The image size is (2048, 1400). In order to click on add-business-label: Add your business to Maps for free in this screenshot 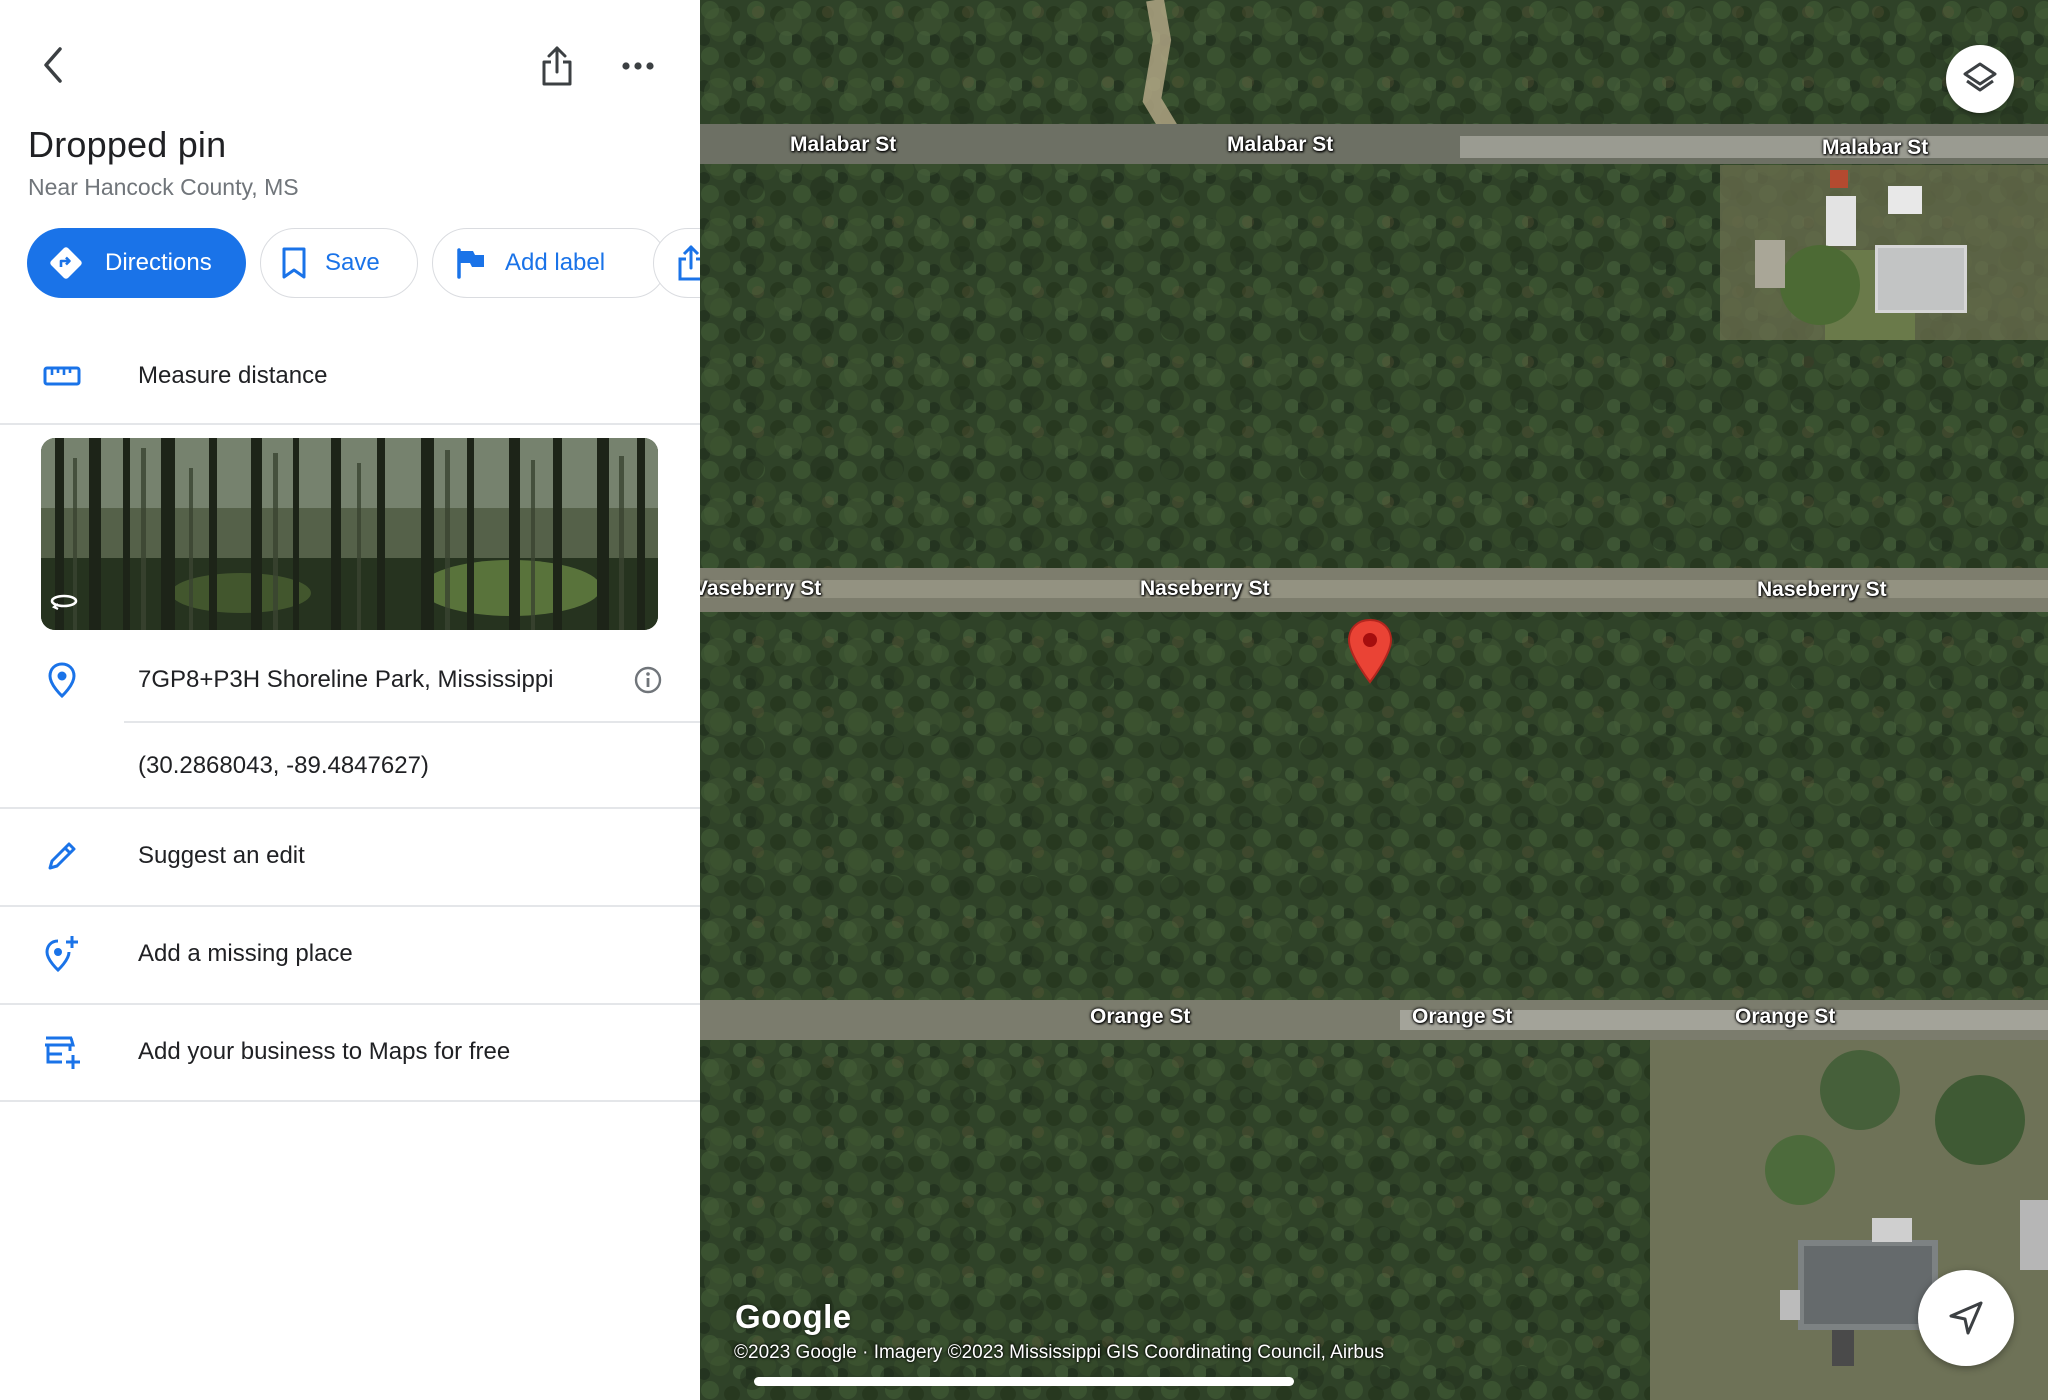, I will do `click(324, 1051)`.